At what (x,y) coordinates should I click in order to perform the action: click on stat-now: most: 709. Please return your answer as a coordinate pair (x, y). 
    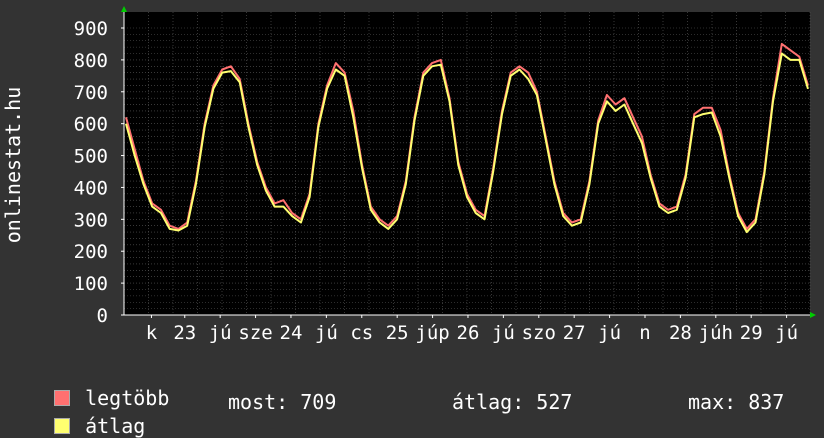
    Looking at the image, I should click on (282, 402).